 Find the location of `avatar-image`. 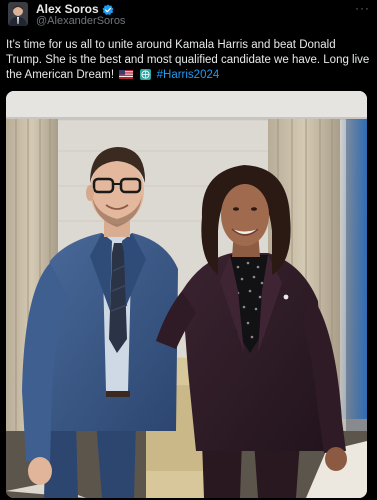

avatar-image is located at coordinates (18, 14).